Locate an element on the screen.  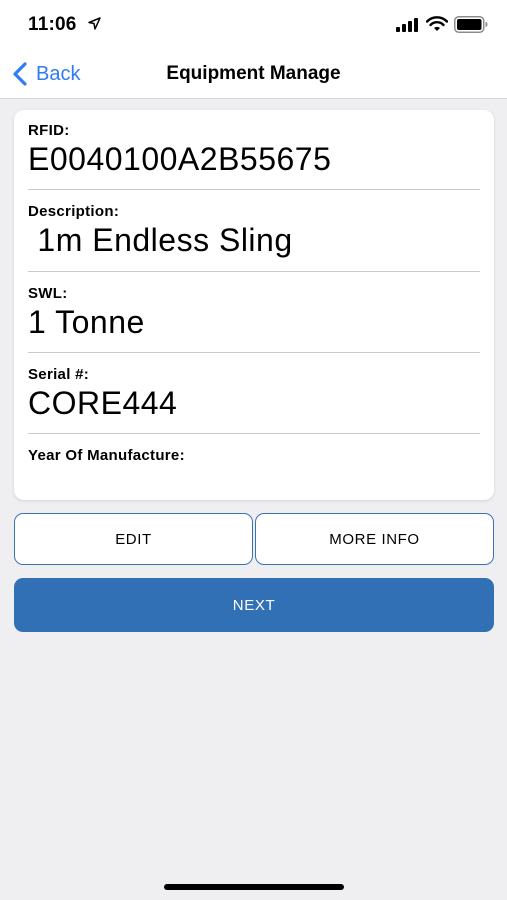
home-indicator is located at coordinates (254, 887).